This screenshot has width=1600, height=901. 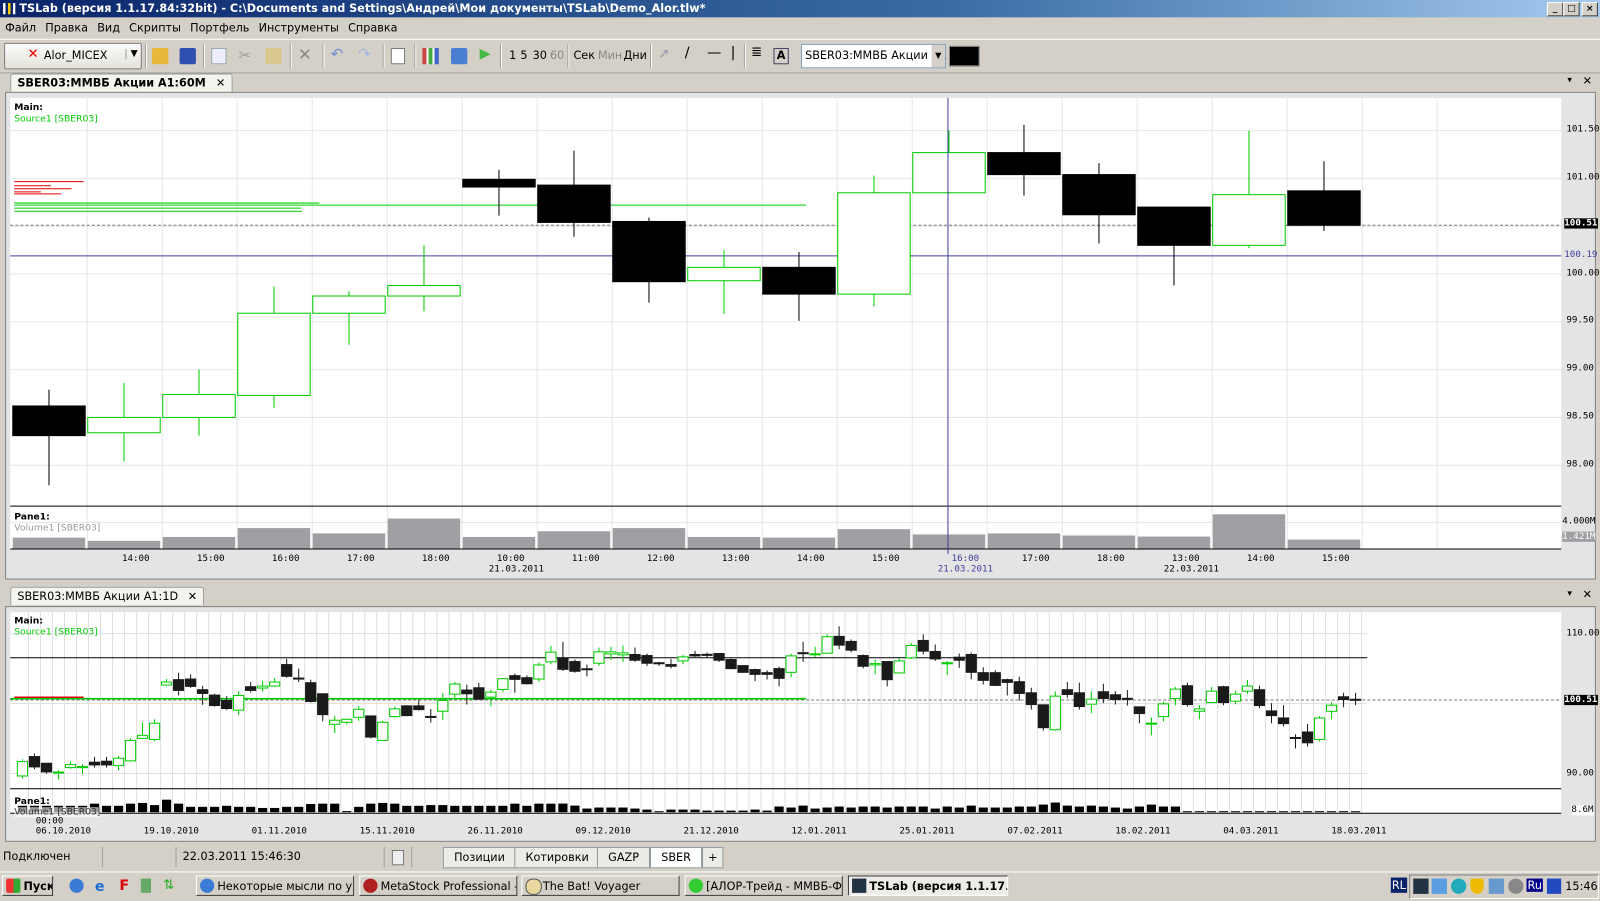 What do you see at coordinates (1554, 886) in the screenshot?
I see `calendar-icon` at bounding box center [1554, 886].